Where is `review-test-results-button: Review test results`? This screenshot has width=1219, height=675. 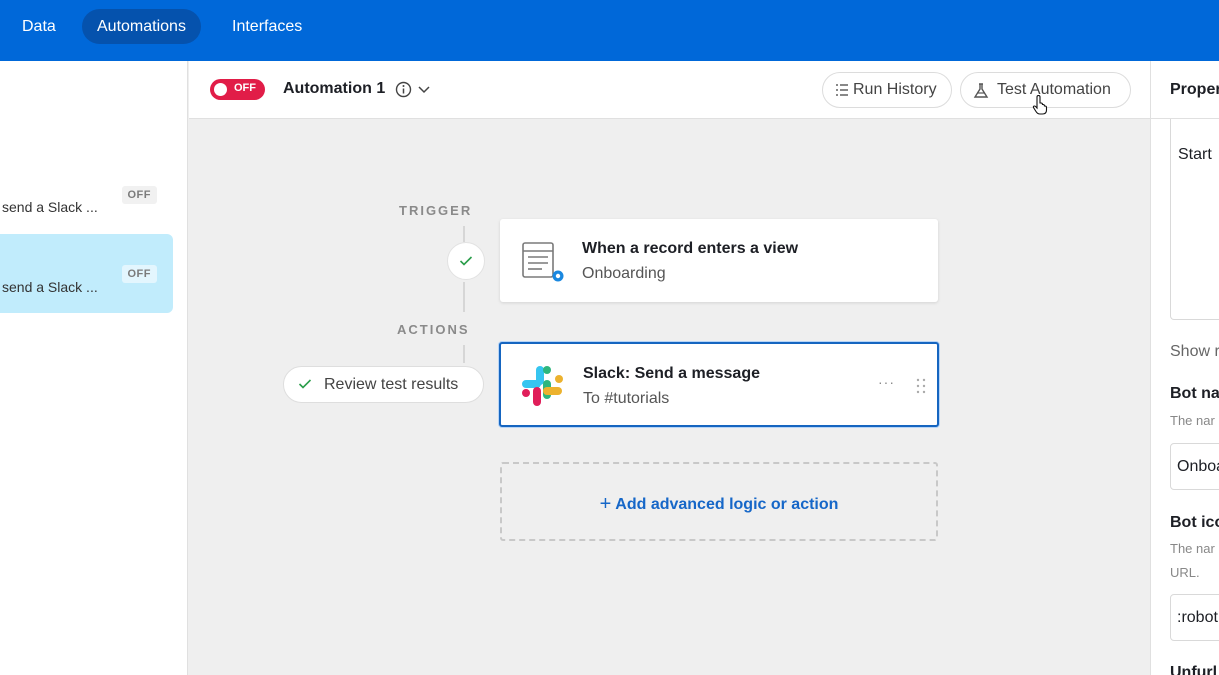 review-test-results-button: Review test results is located at coordinates (383, 384).